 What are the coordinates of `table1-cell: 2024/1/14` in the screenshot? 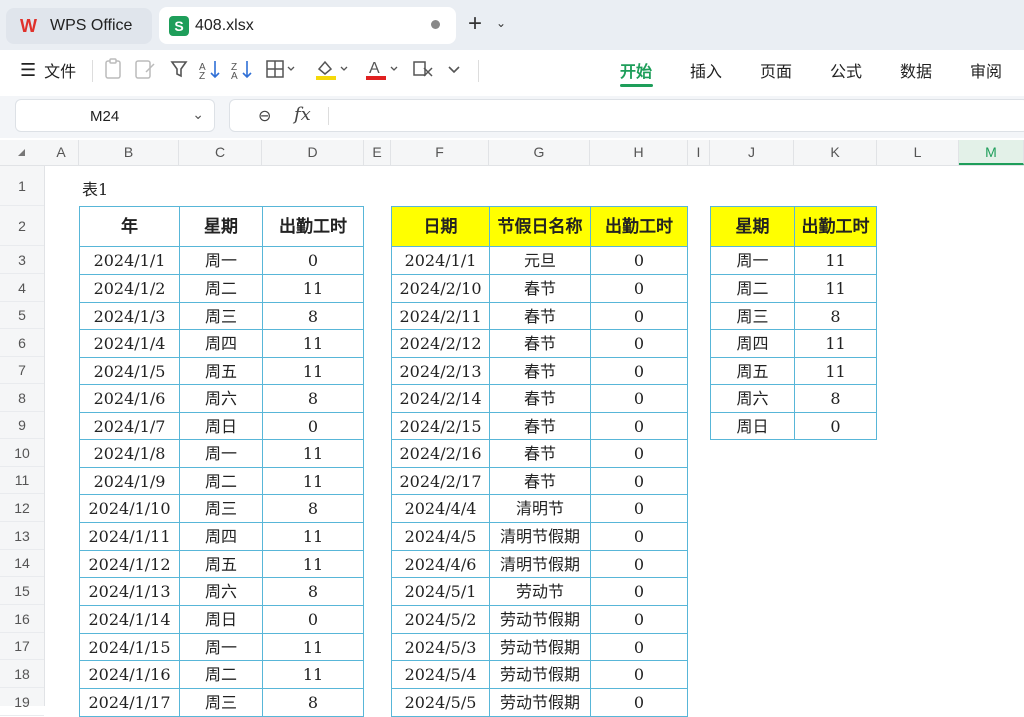 It's located at (129, 619).